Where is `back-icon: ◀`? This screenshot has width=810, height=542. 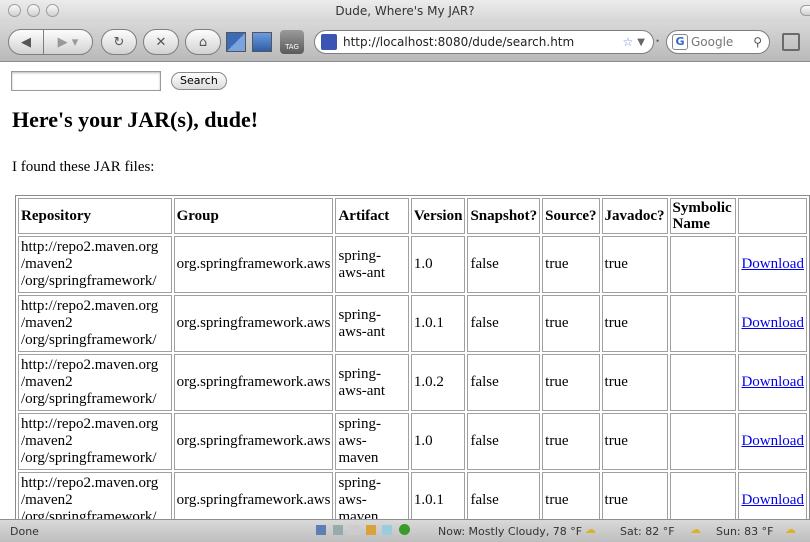 back-icon: ◀ is located at coordinates (26, 42).